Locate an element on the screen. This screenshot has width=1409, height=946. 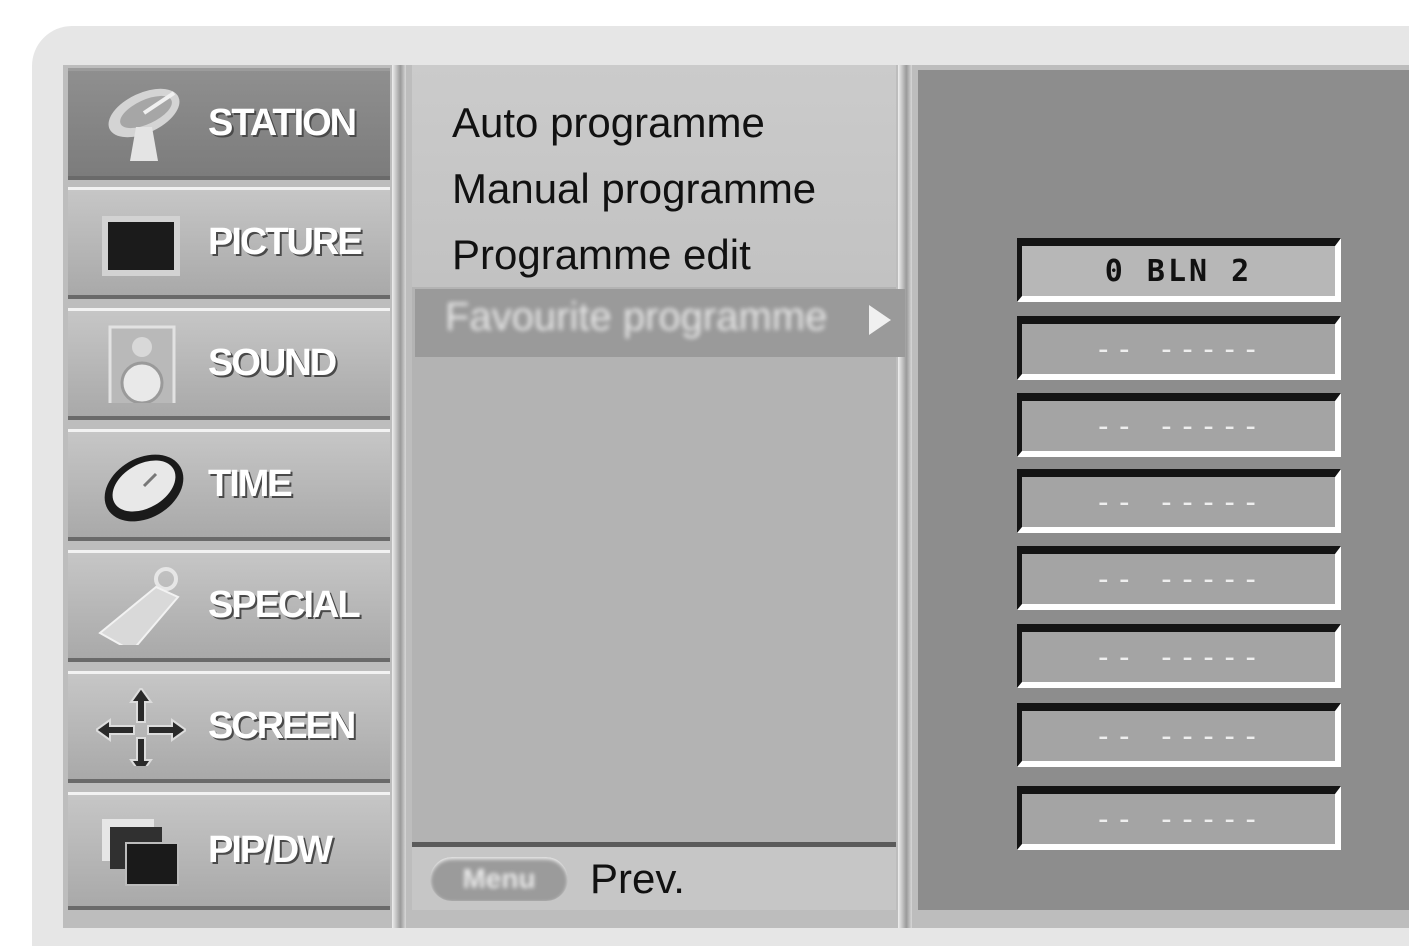
prev-label: Prev. is located at coordinates (637, 878).